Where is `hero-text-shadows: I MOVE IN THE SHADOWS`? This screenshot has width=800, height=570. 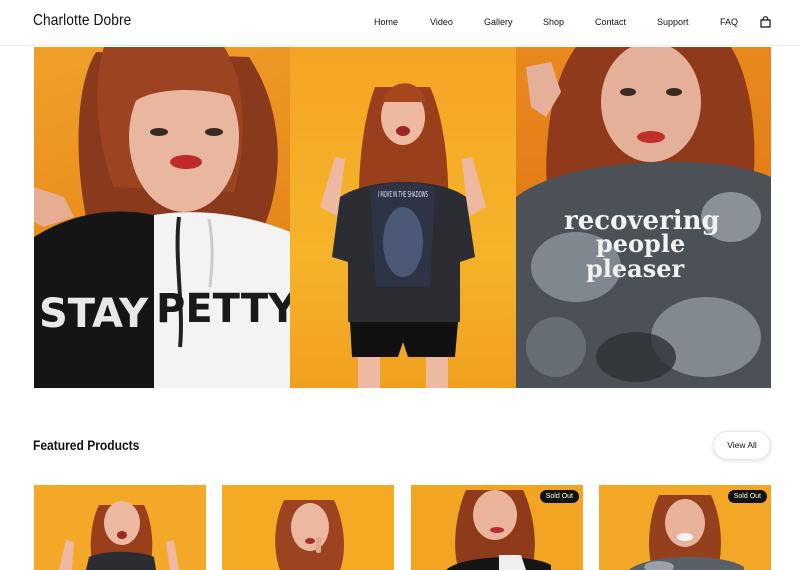 hero-text-shadows: I MOVE IN THE SHADOWS is located at coordinates (403, 194).